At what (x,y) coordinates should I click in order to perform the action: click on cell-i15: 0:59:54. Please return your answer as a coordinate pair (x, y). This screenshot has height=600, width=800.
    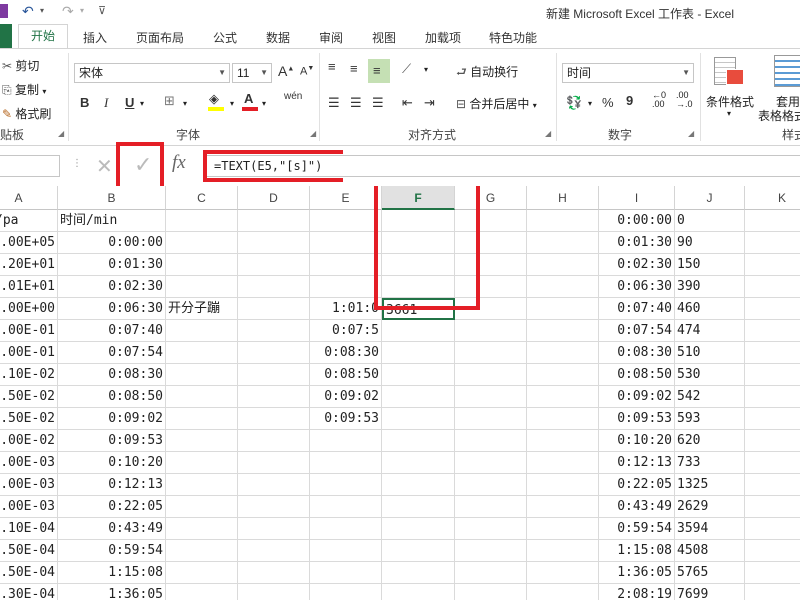
    Looking at the image, I should click on (637, 529).